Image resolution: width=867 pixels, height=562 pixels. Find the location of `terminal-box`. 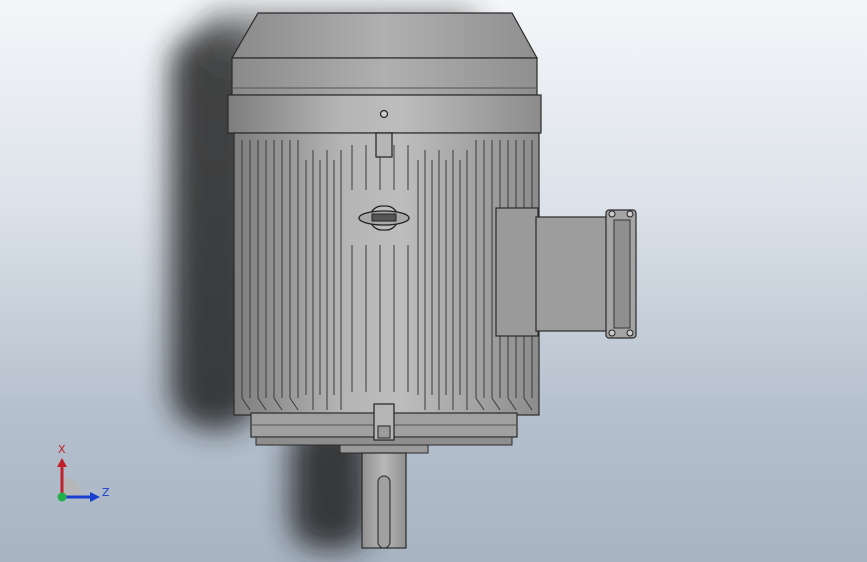

terminal-box is located at coordinates (586, 274).